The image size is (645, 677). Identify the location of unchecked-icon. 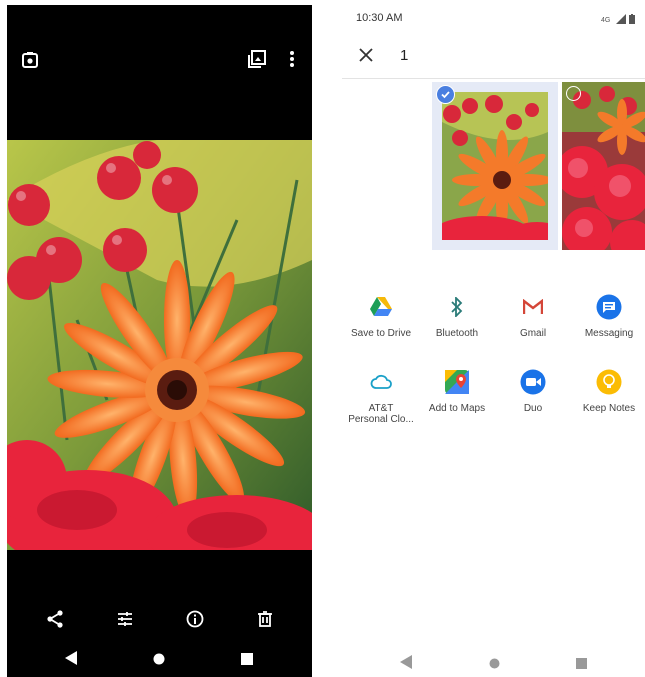
(573, 93).